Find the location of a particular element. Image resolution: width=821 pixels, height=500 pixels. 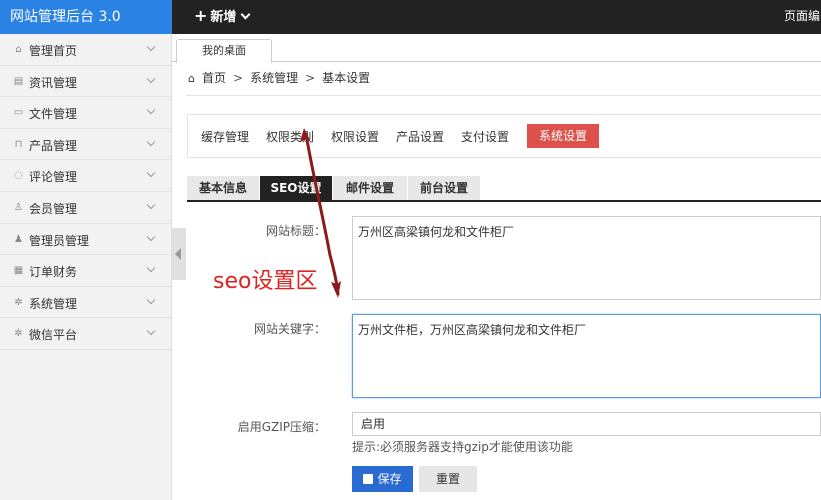

sidebar-item: ◌ 评论管理 is located at coordinates (85, 176).